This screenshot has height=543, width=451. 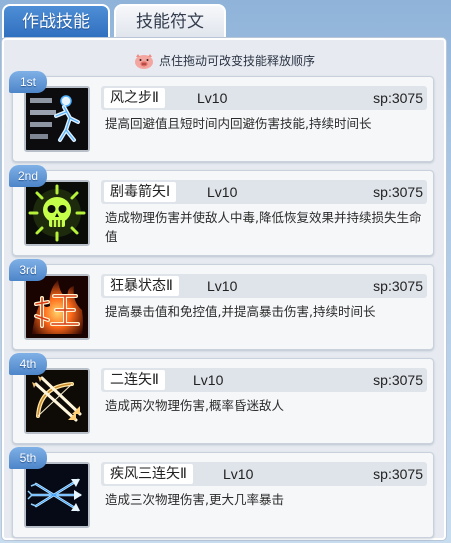 What do you see at coordinates (194, 405) in the screenshot?
I see `skill-description: 造成两次物理伤害,概率昏迷敌人` at bounding box center [194, 405].